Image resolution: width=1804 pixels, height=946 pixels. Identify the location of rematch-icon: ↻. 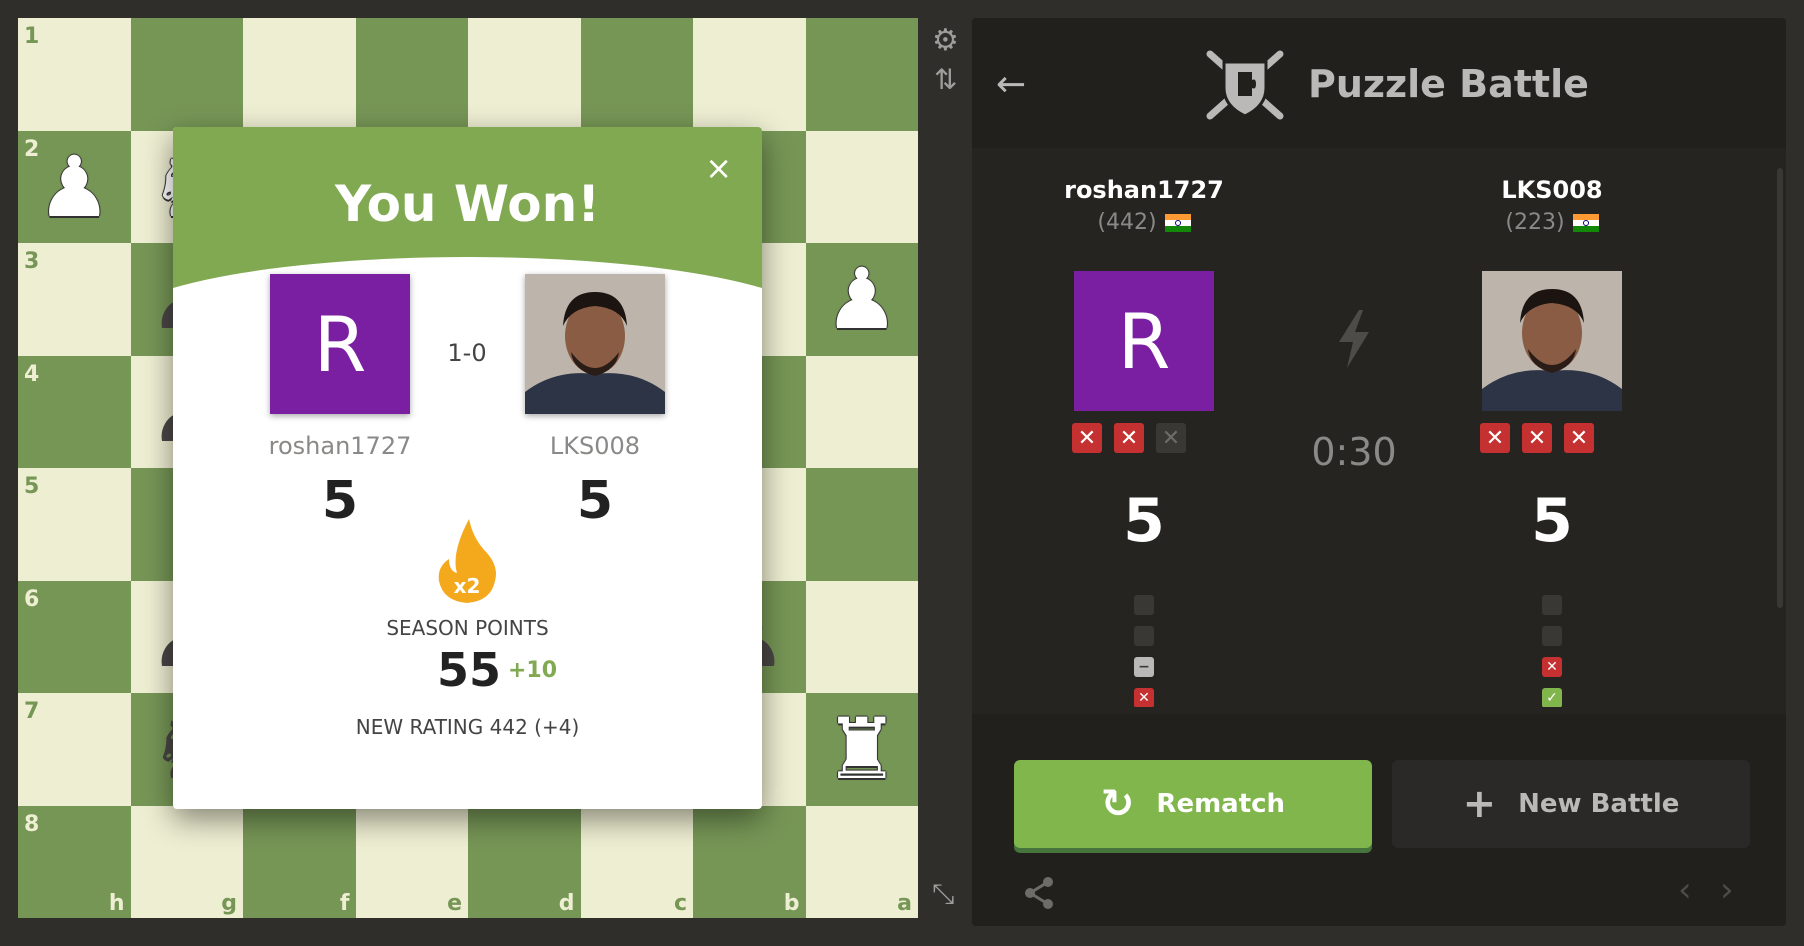
(1117, 804).